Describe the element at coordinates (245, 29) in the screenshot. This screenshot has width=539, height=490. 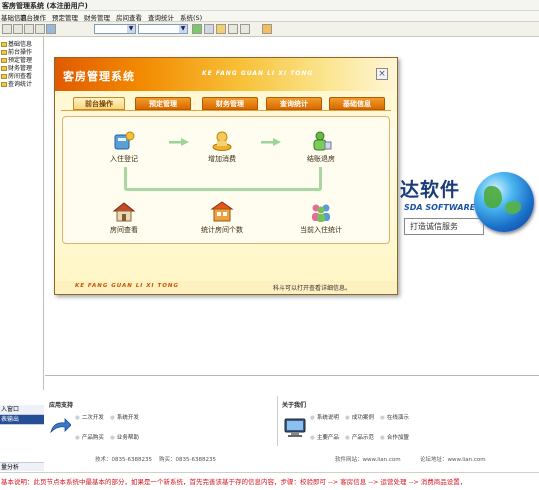
I see `options-icon` at that location.